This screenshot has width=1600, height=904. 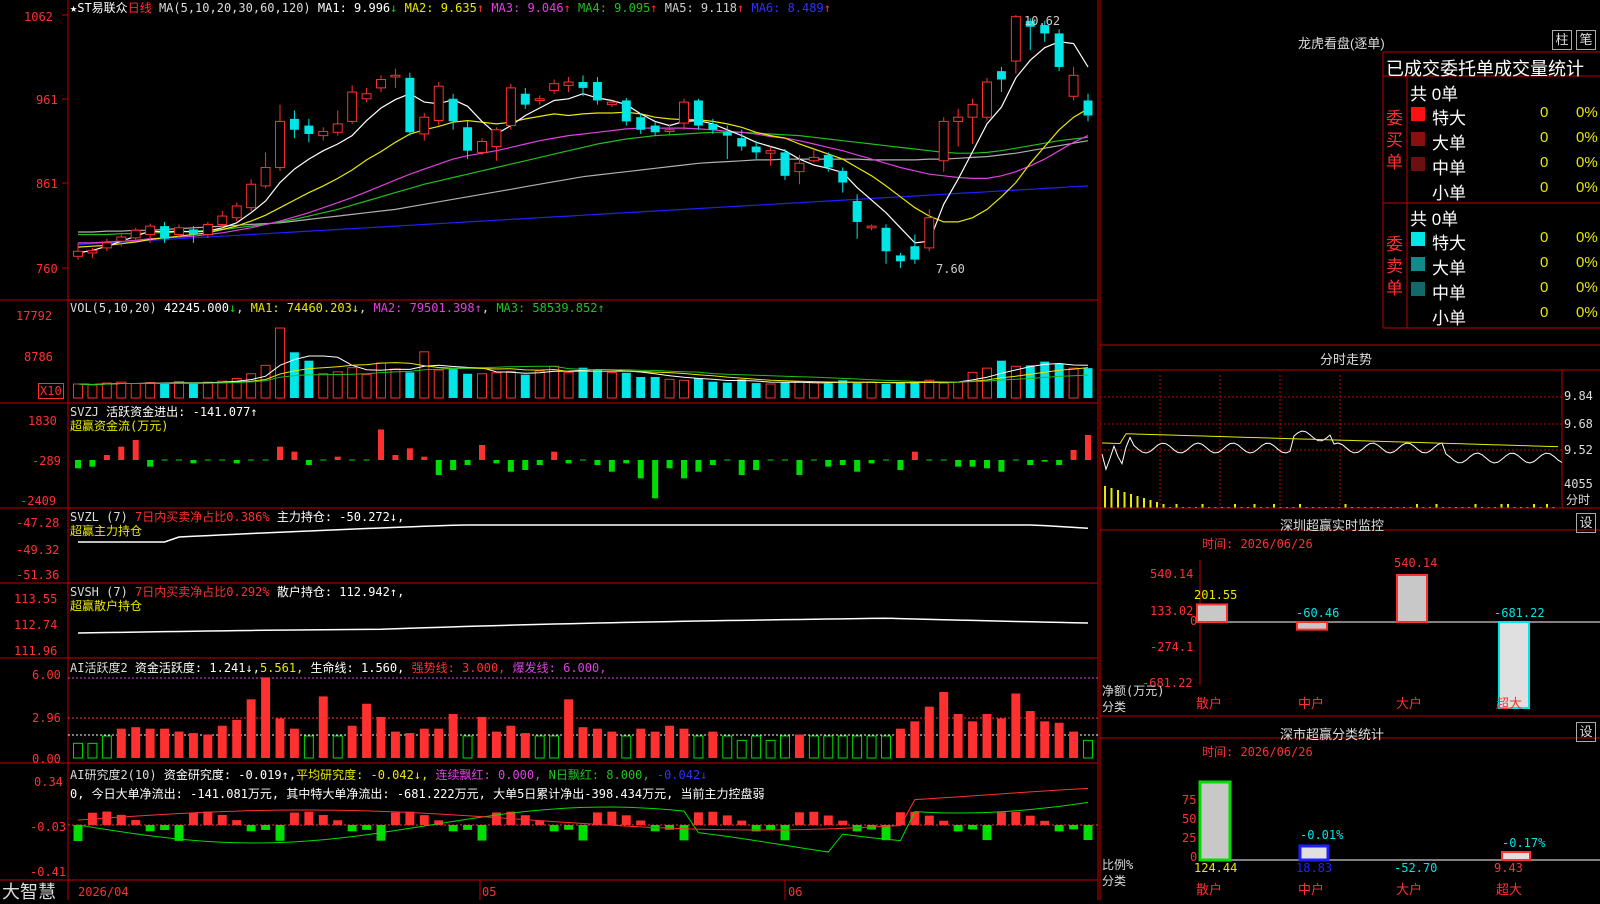 What do you see at coordinates (1212, 613) in the screenshot?
I see `monitor-bar` at bounding box center [1212, 613].